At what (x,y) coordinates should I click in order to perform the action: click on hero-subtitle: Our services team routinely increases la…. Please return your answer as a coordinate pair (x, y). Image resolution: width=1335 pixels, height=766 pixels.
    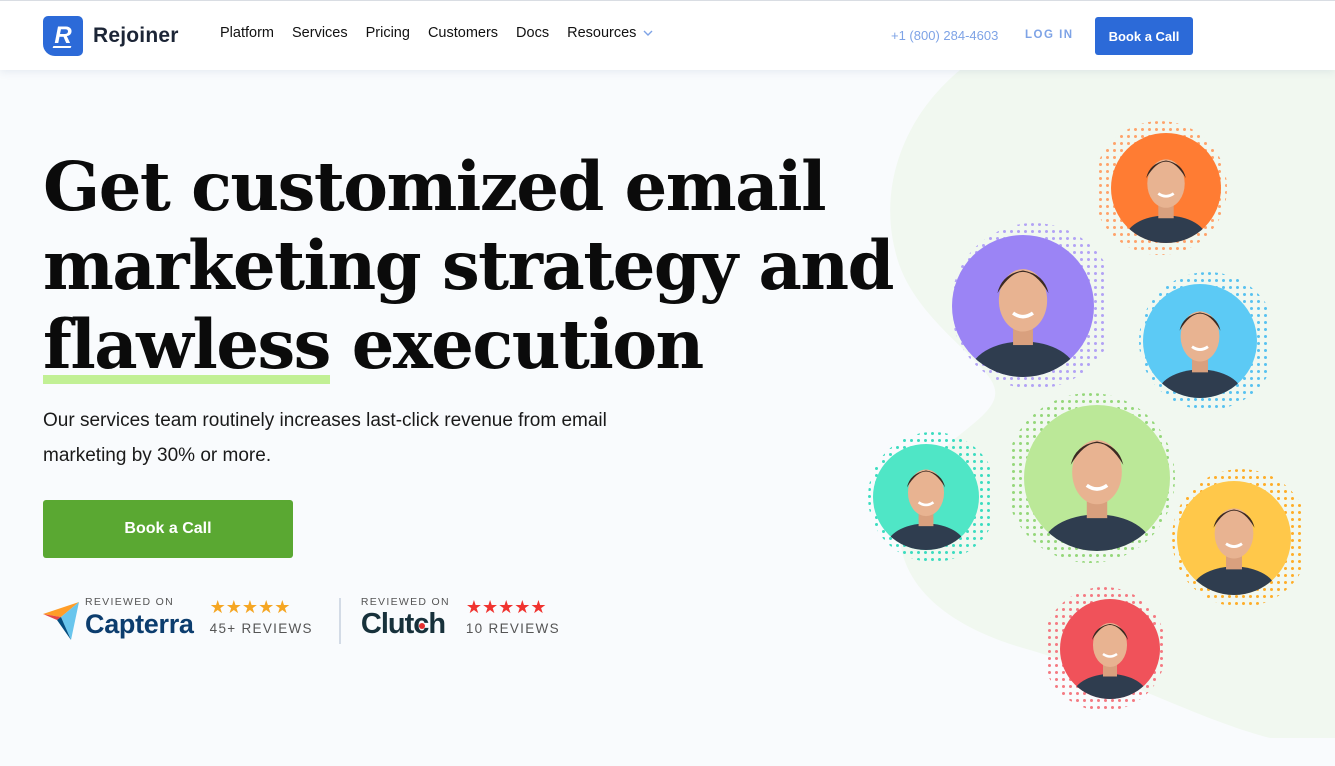
    Looking at the image, I should click on (325, 438).